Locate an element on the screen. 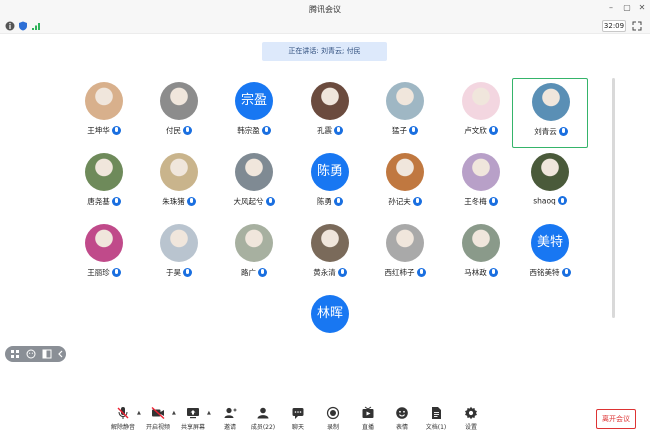  floating-view-bar is located at coordinates (35, 354).